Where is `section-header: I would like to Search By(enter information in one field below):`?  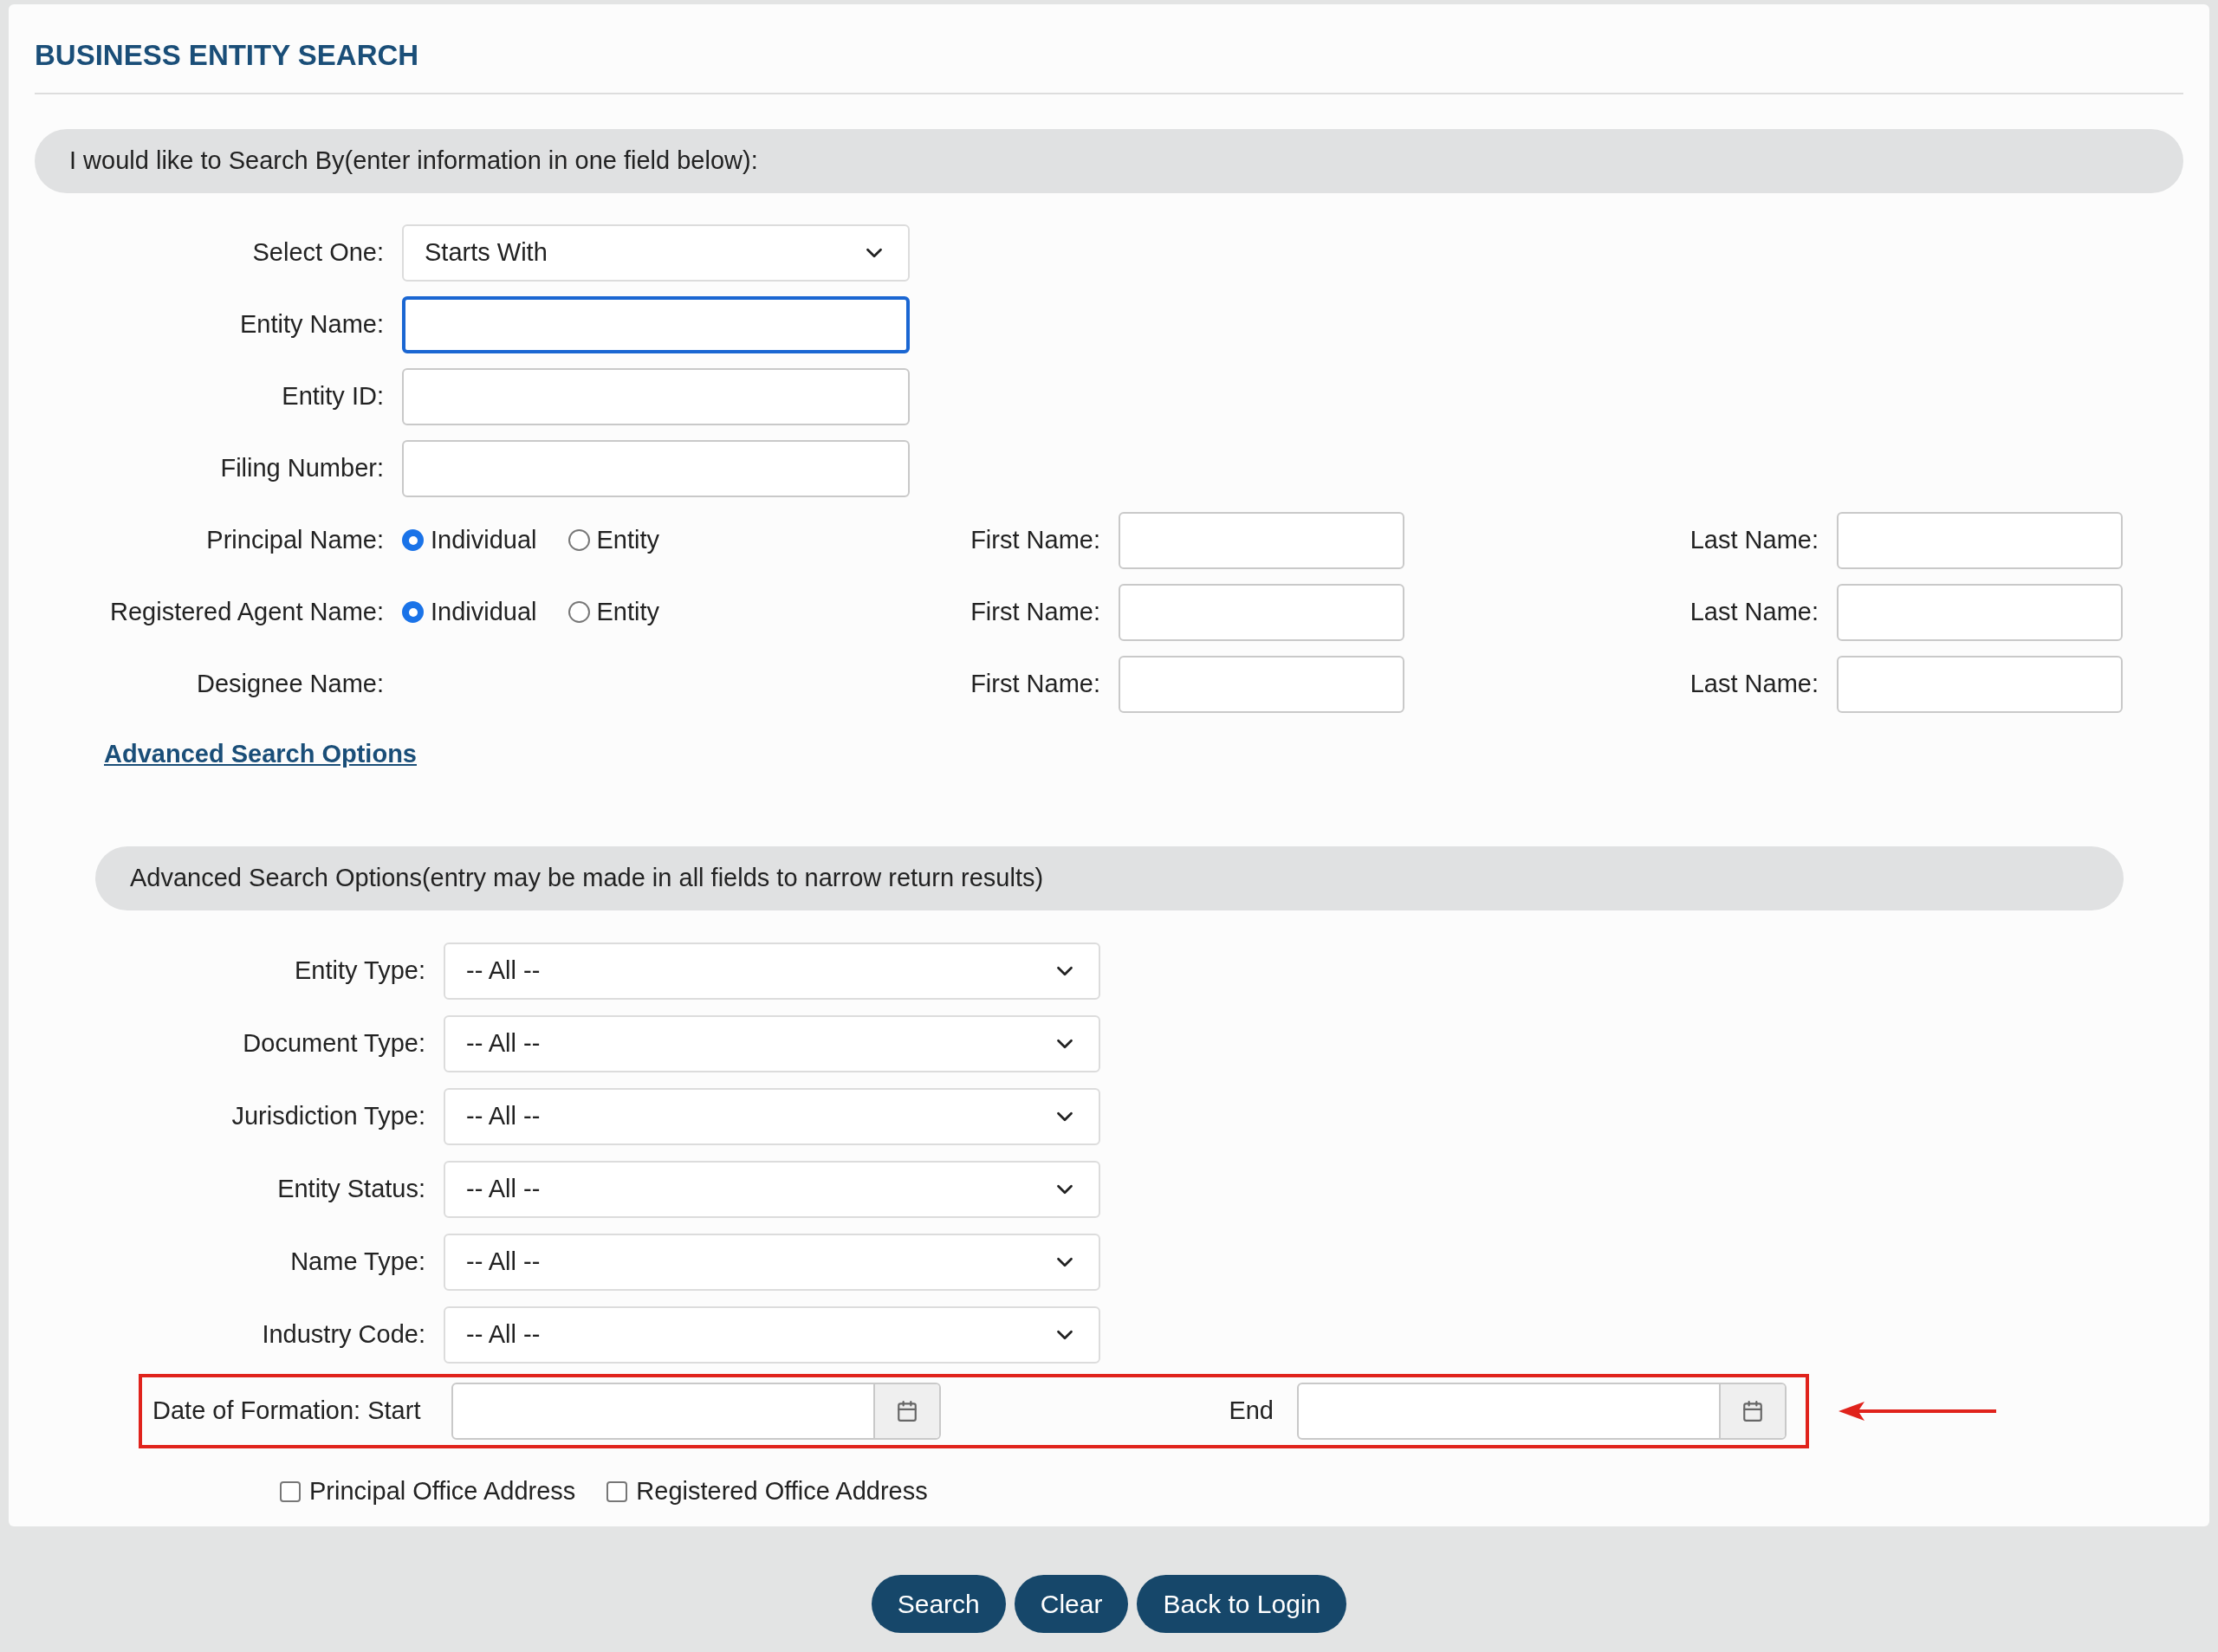
section-header: I would like to Search By(enter information in one field below): is located at coordinates (1109, 160).